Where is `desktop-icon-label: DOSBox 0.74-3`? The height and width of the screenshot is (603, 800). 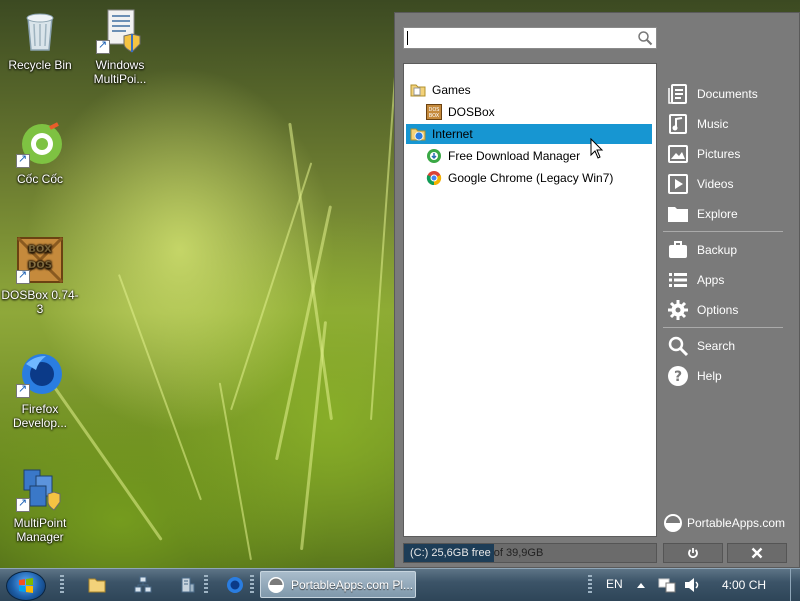
desktop-icon-label: DOSBox 0.74-3 is located at coordinates (40, 302).